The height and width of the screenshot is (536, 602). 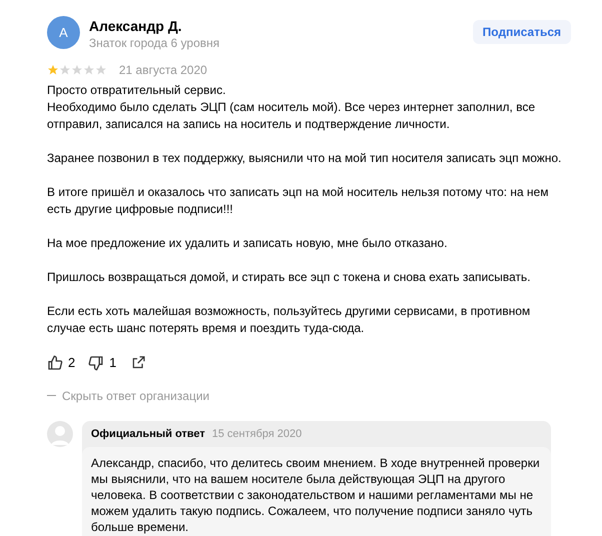 I want to click on review-text: На мое предложение их удалить и записать новую, мне было отказано., so click(x=247, y=243).